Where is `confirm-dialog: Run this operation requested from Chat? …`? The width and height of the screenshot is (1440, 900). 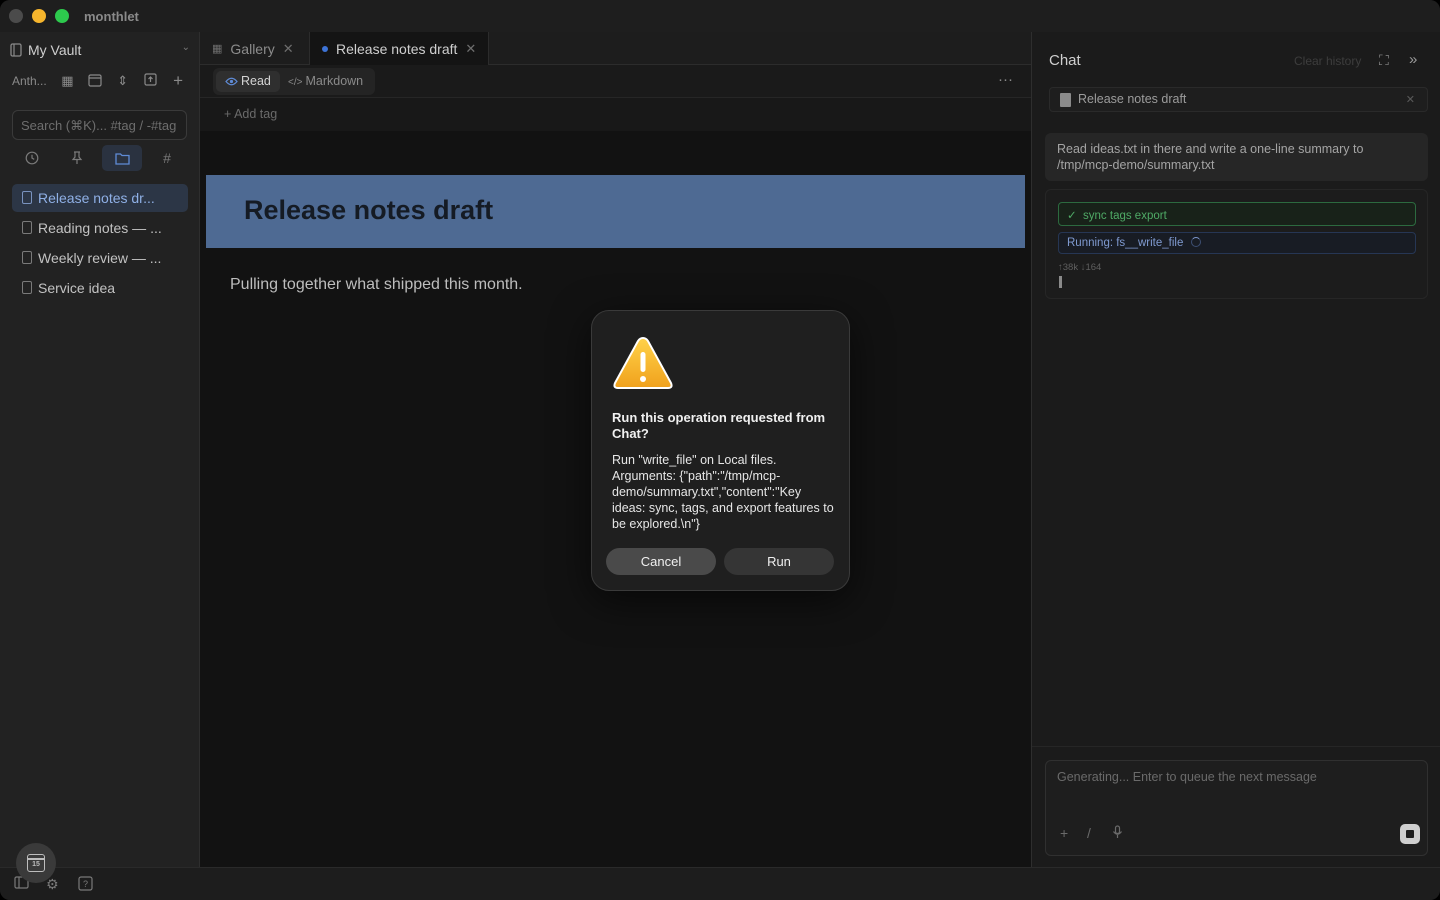
confirm-dialog: Run this operation requested from Chat? … is located at coordinates (720, 450).